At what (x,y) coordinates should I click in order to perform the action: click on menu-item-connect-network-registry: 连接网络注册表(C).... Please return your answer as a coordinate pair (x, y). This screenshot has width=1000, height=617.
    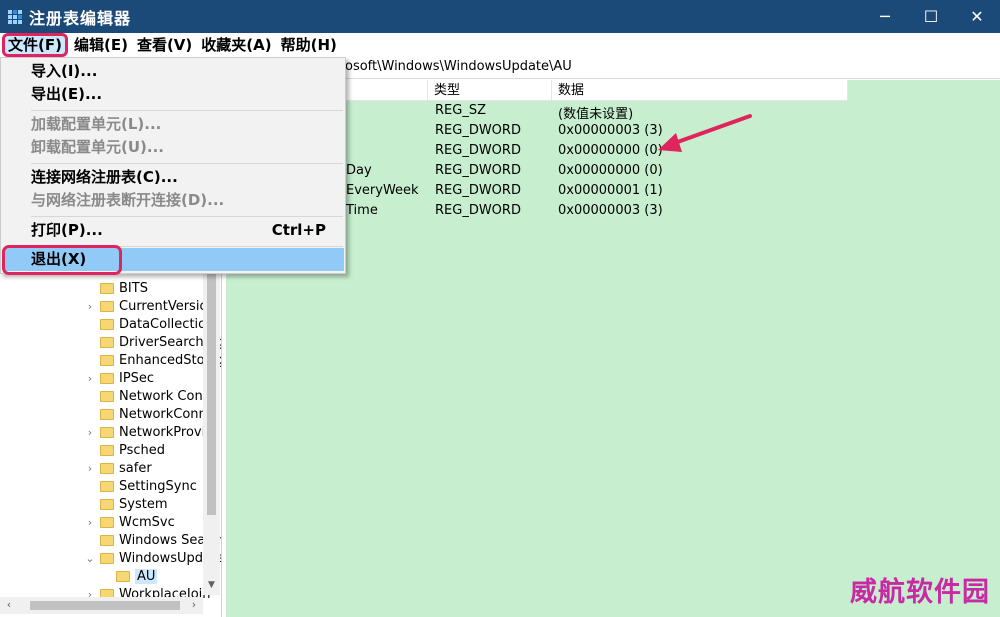
    Looking at the image, I should click on (174, 177).